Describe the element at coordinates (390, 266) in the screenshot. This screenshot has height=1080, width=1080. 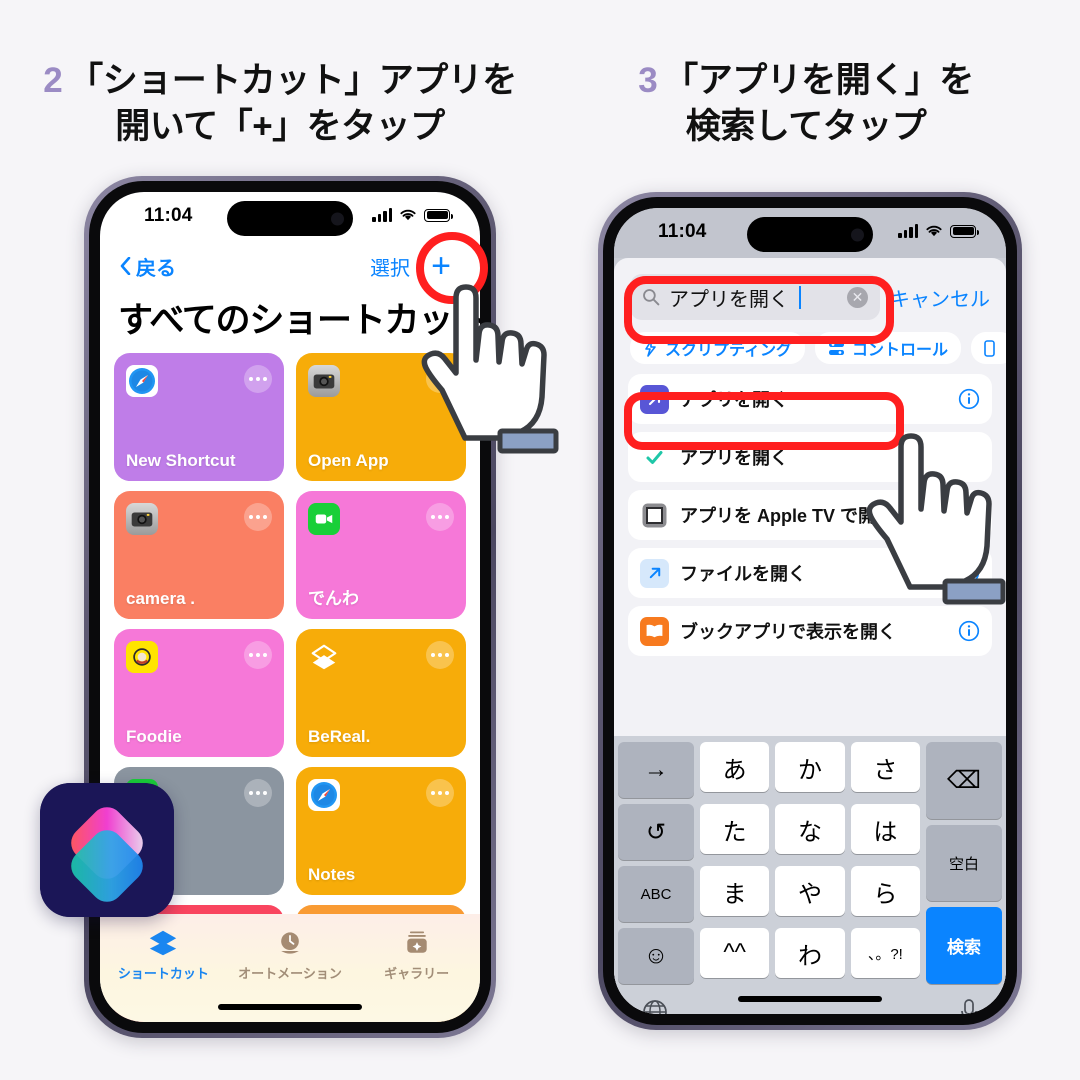
I see `select-button: 選択` at that location.